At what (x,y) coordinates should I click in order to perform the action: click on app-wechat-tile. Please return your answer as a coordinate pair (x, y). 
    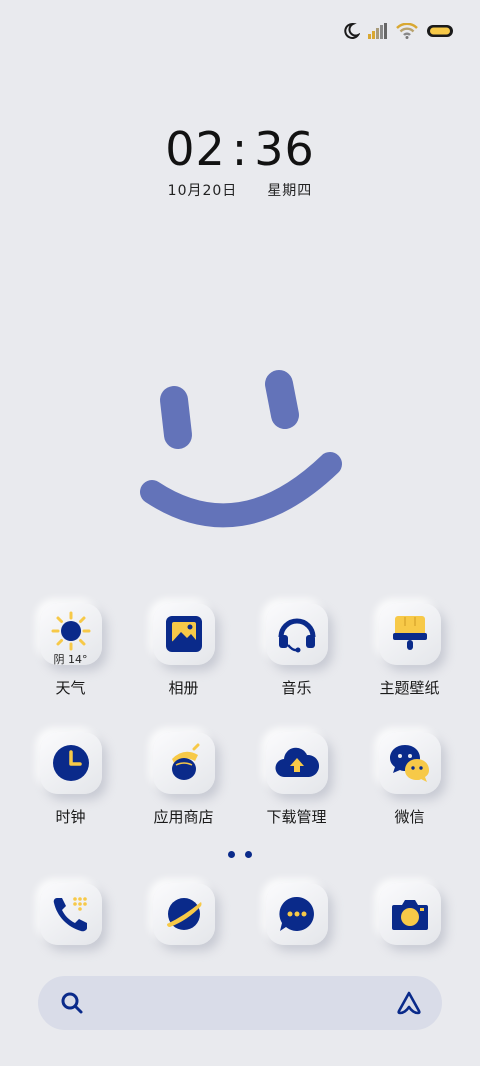
    Looking at the image, I should click on (409, 763).